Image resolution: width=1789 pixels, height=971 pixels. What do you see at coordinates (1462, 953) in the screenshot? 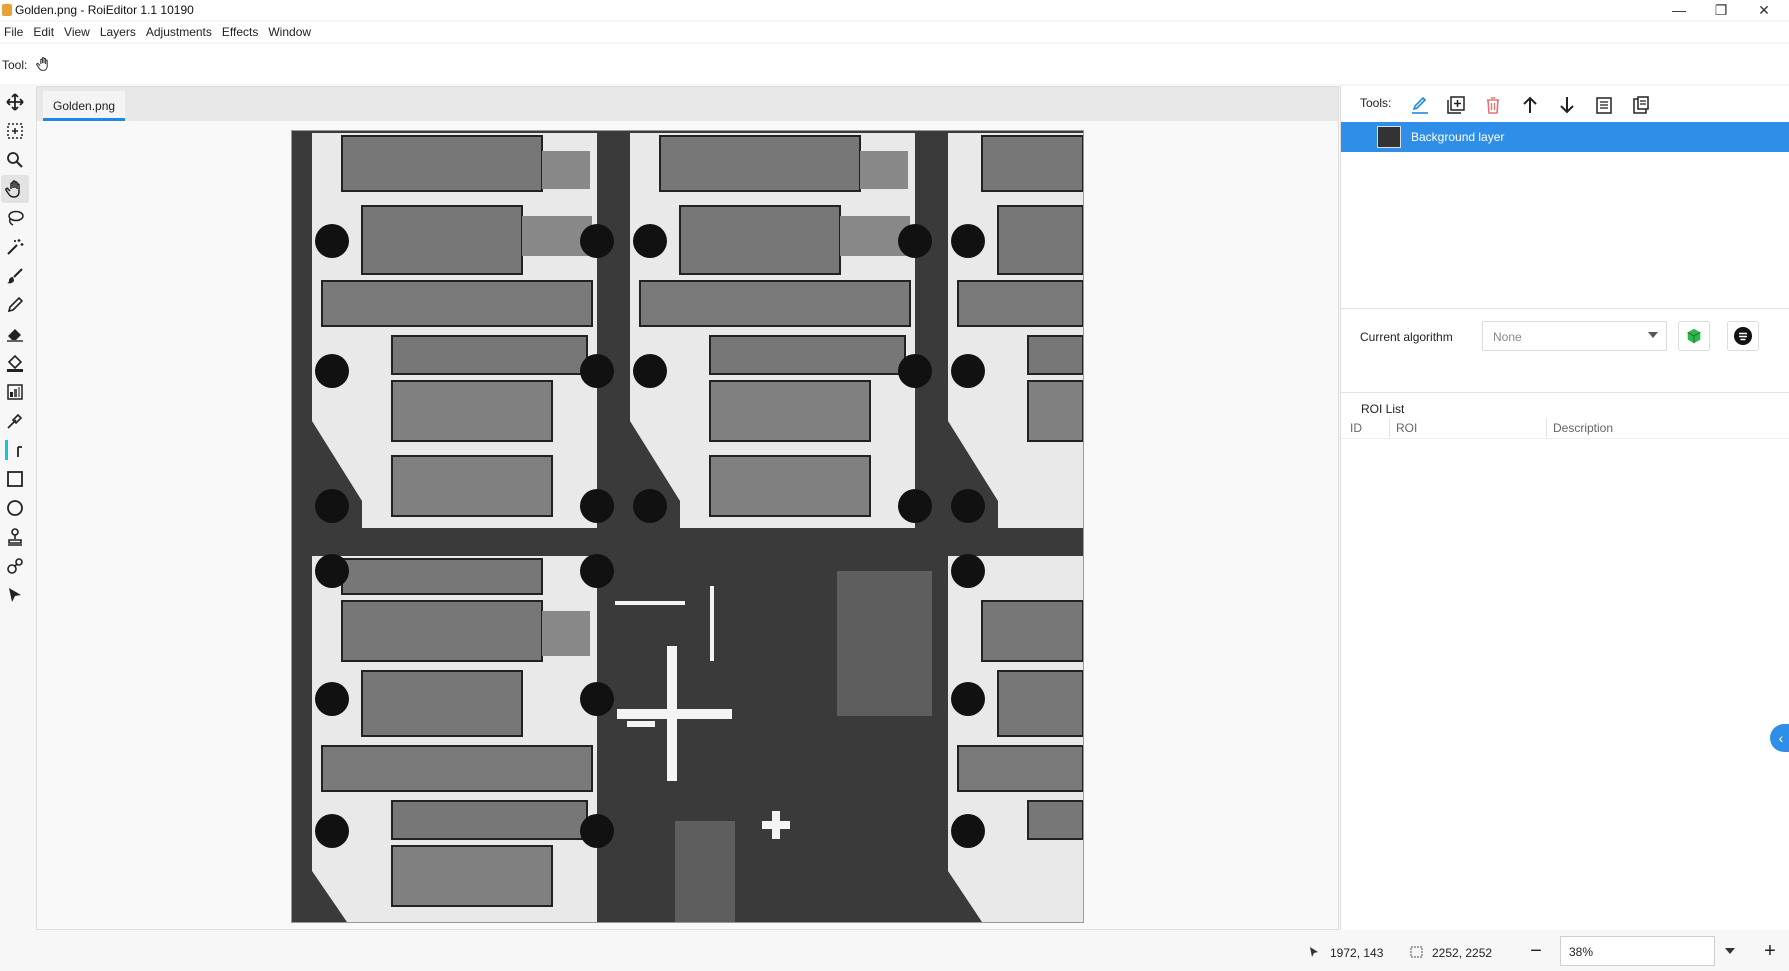
I see `image-size: 2252, 2252` at bounding box center [1462, 953].